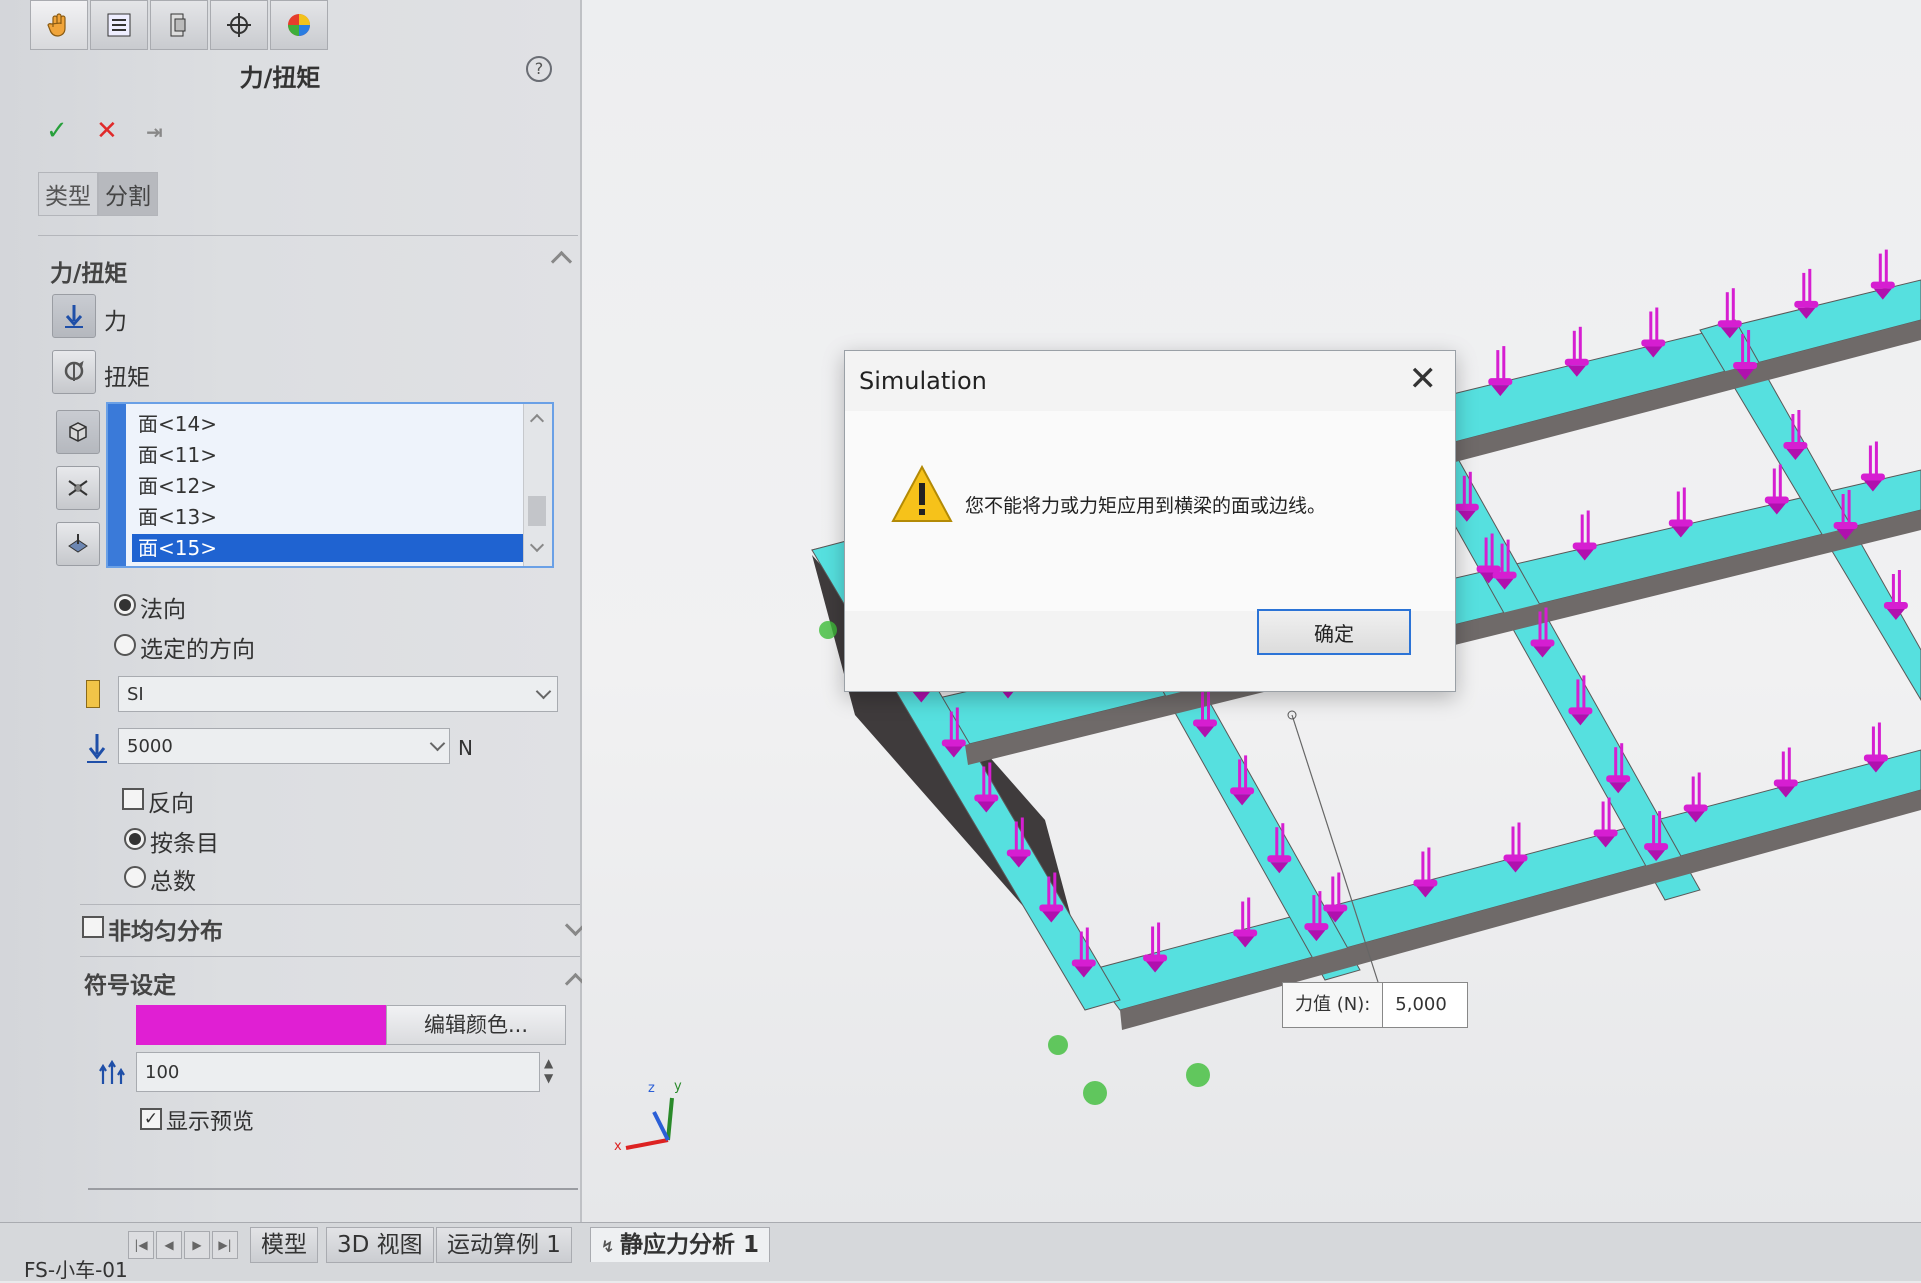 The height and width of the screenshot is (1283, 1921). I want to click on show-preview-label: 显示预览, so click(210, 1122).